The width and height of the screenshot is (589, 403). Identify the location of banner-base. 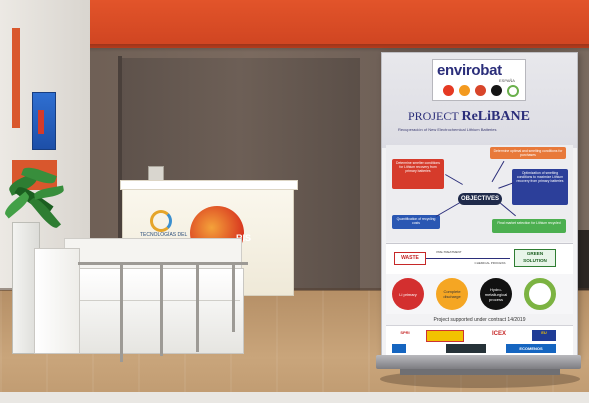
(478, 362).